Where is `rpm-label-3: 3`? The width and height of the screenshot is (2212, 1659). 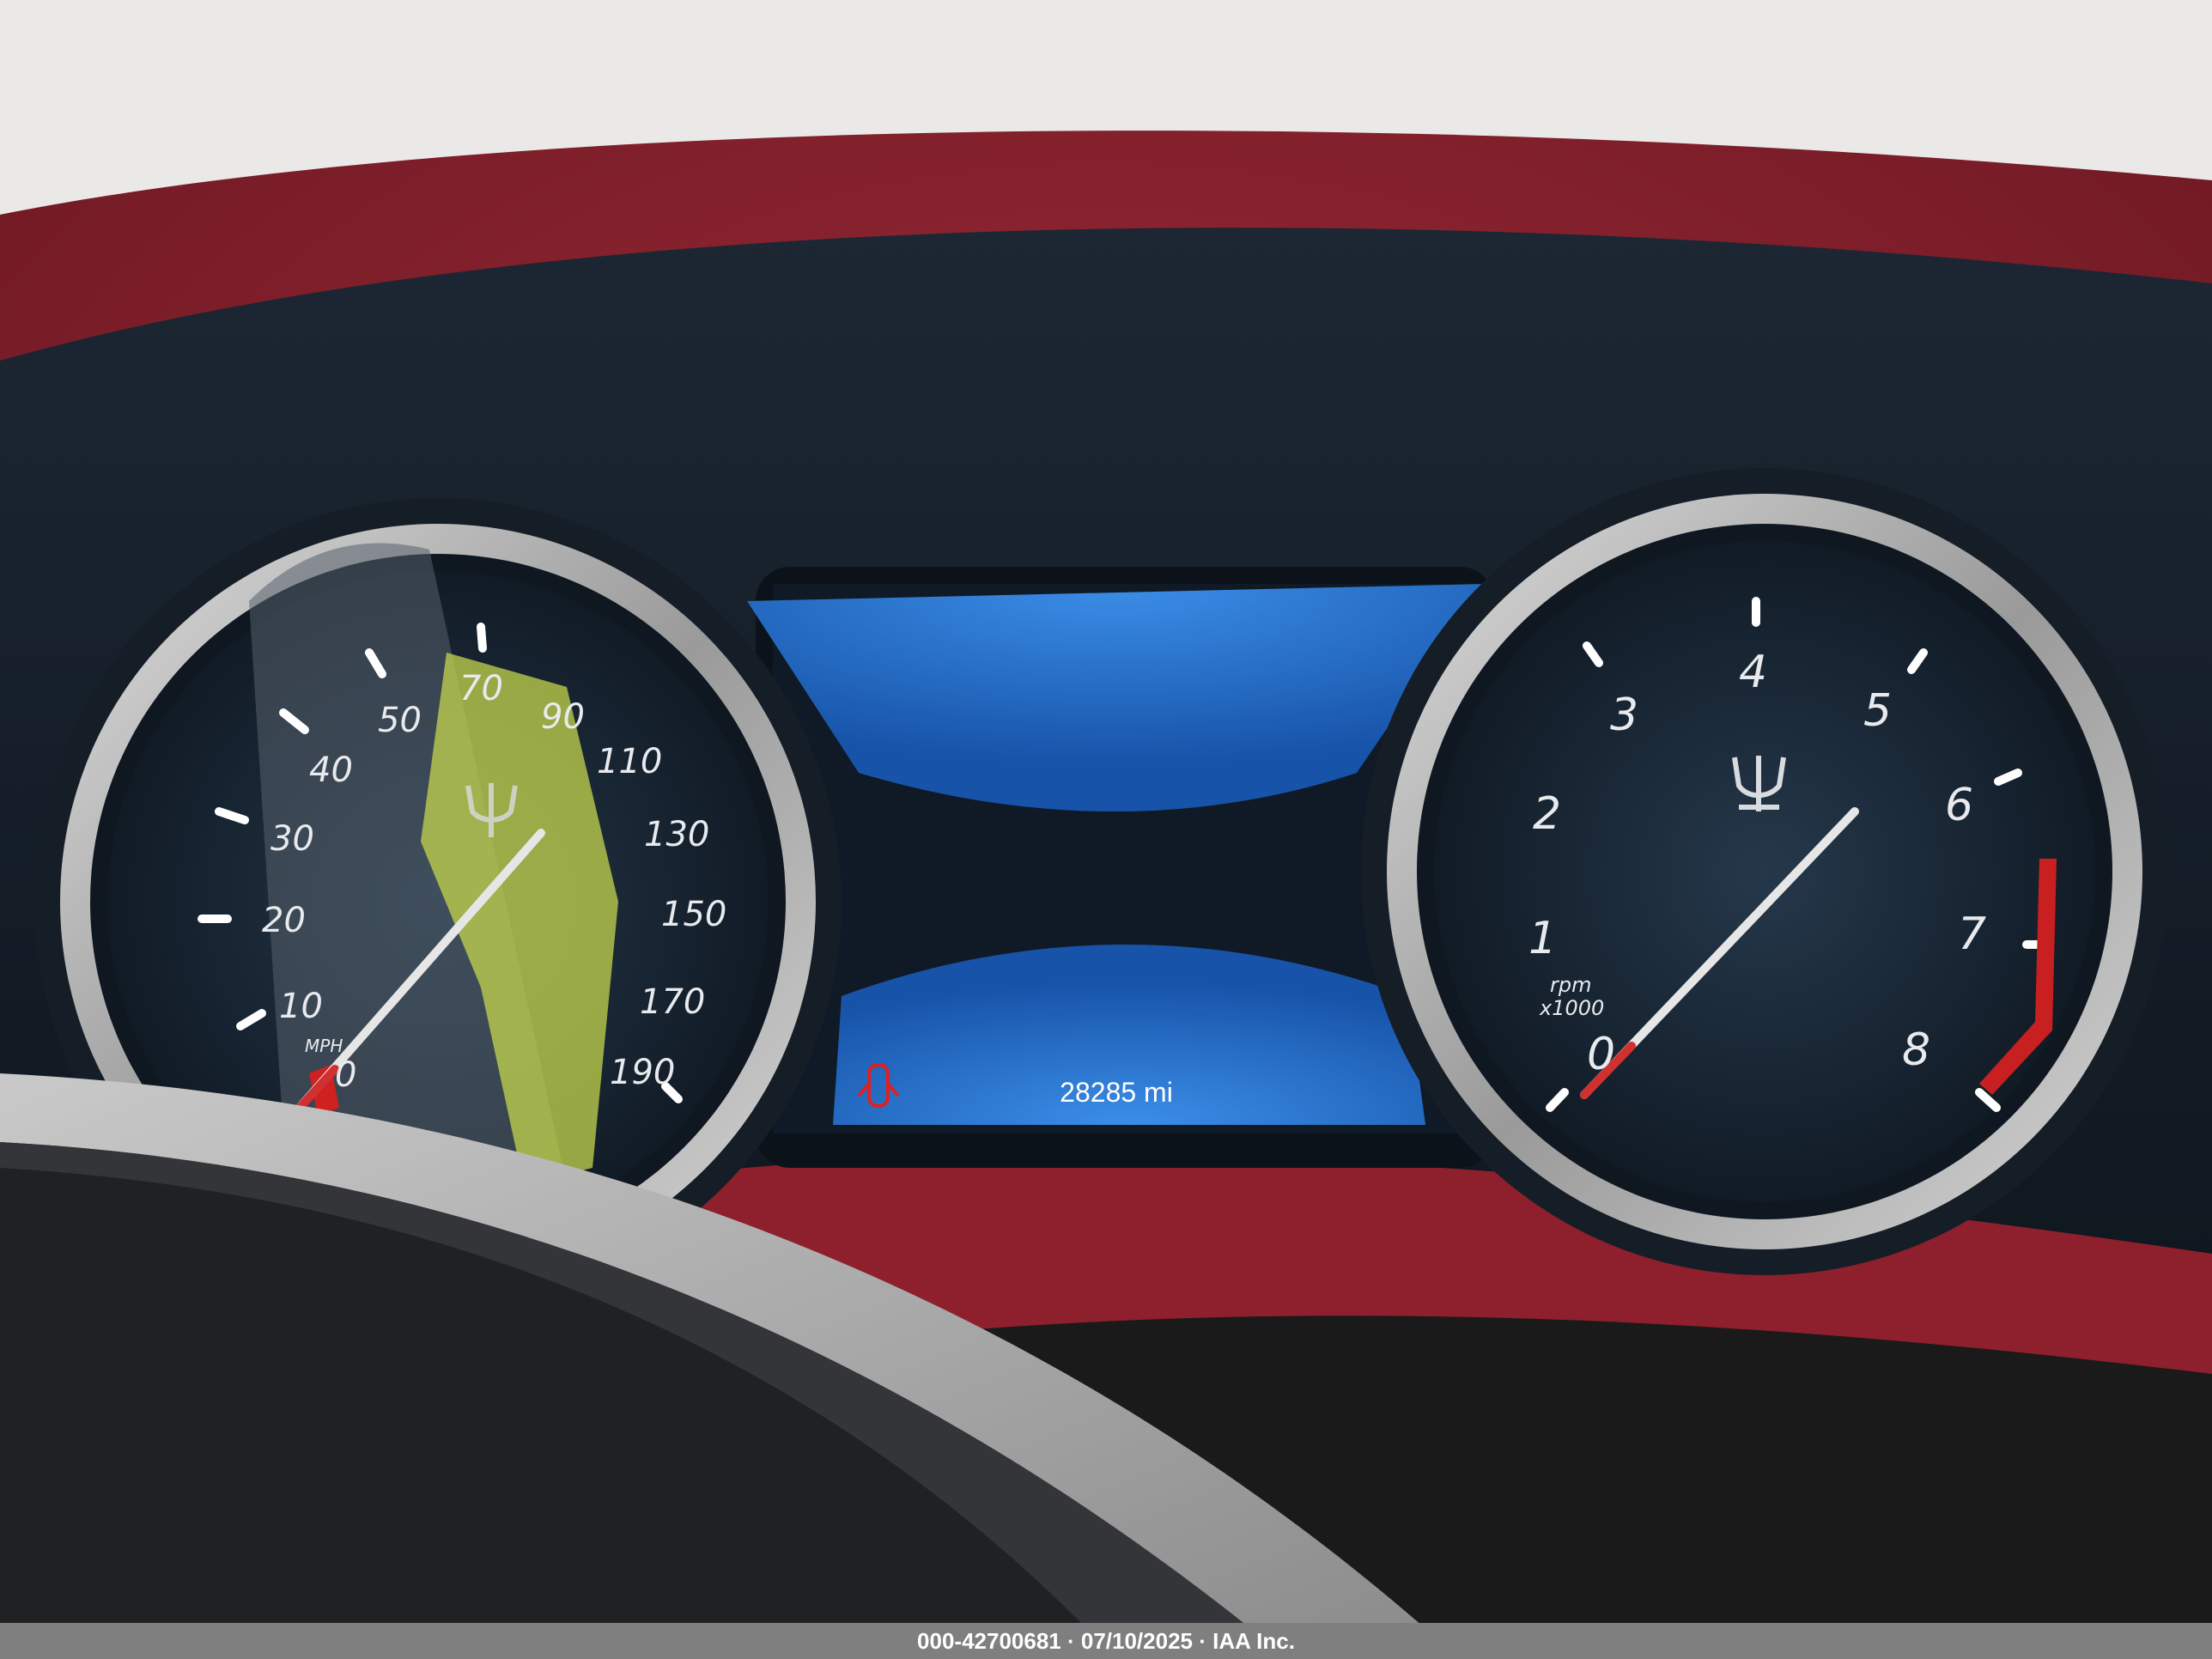 rpm-label-3: 3 is located at coordinates (1624, 715).